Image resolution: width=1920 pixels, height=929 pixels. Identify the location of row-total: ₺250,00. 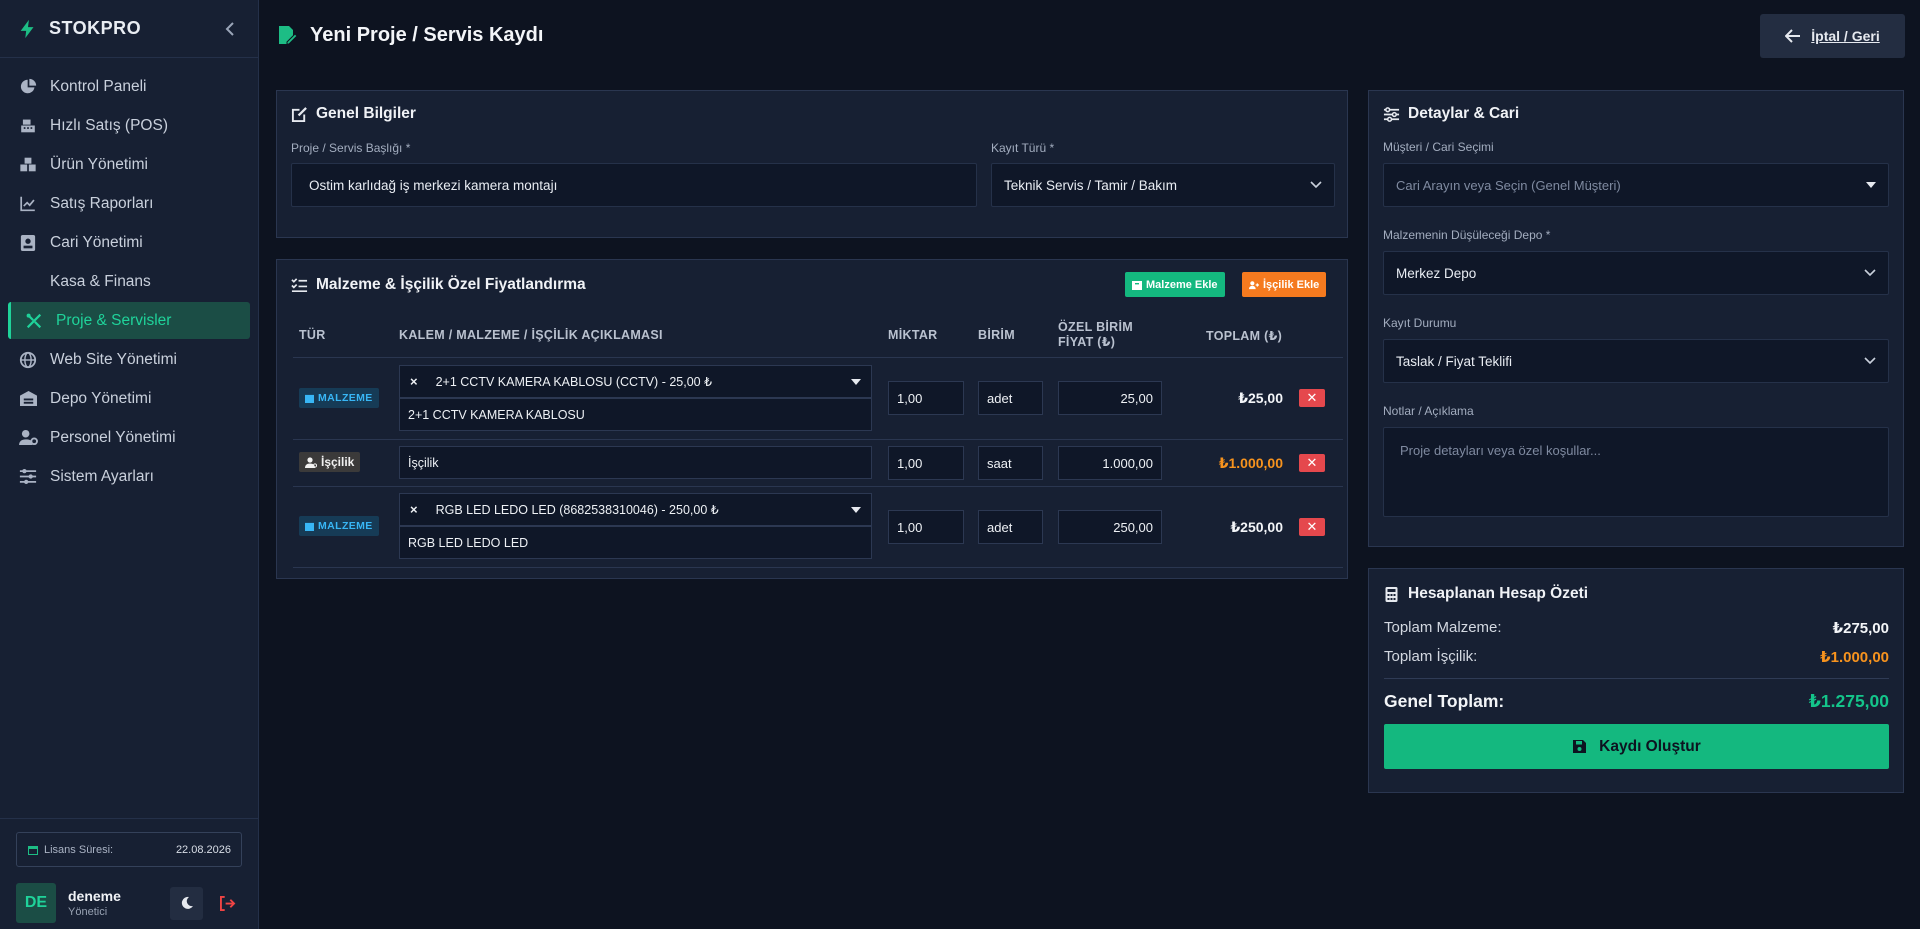
(1256, 527).